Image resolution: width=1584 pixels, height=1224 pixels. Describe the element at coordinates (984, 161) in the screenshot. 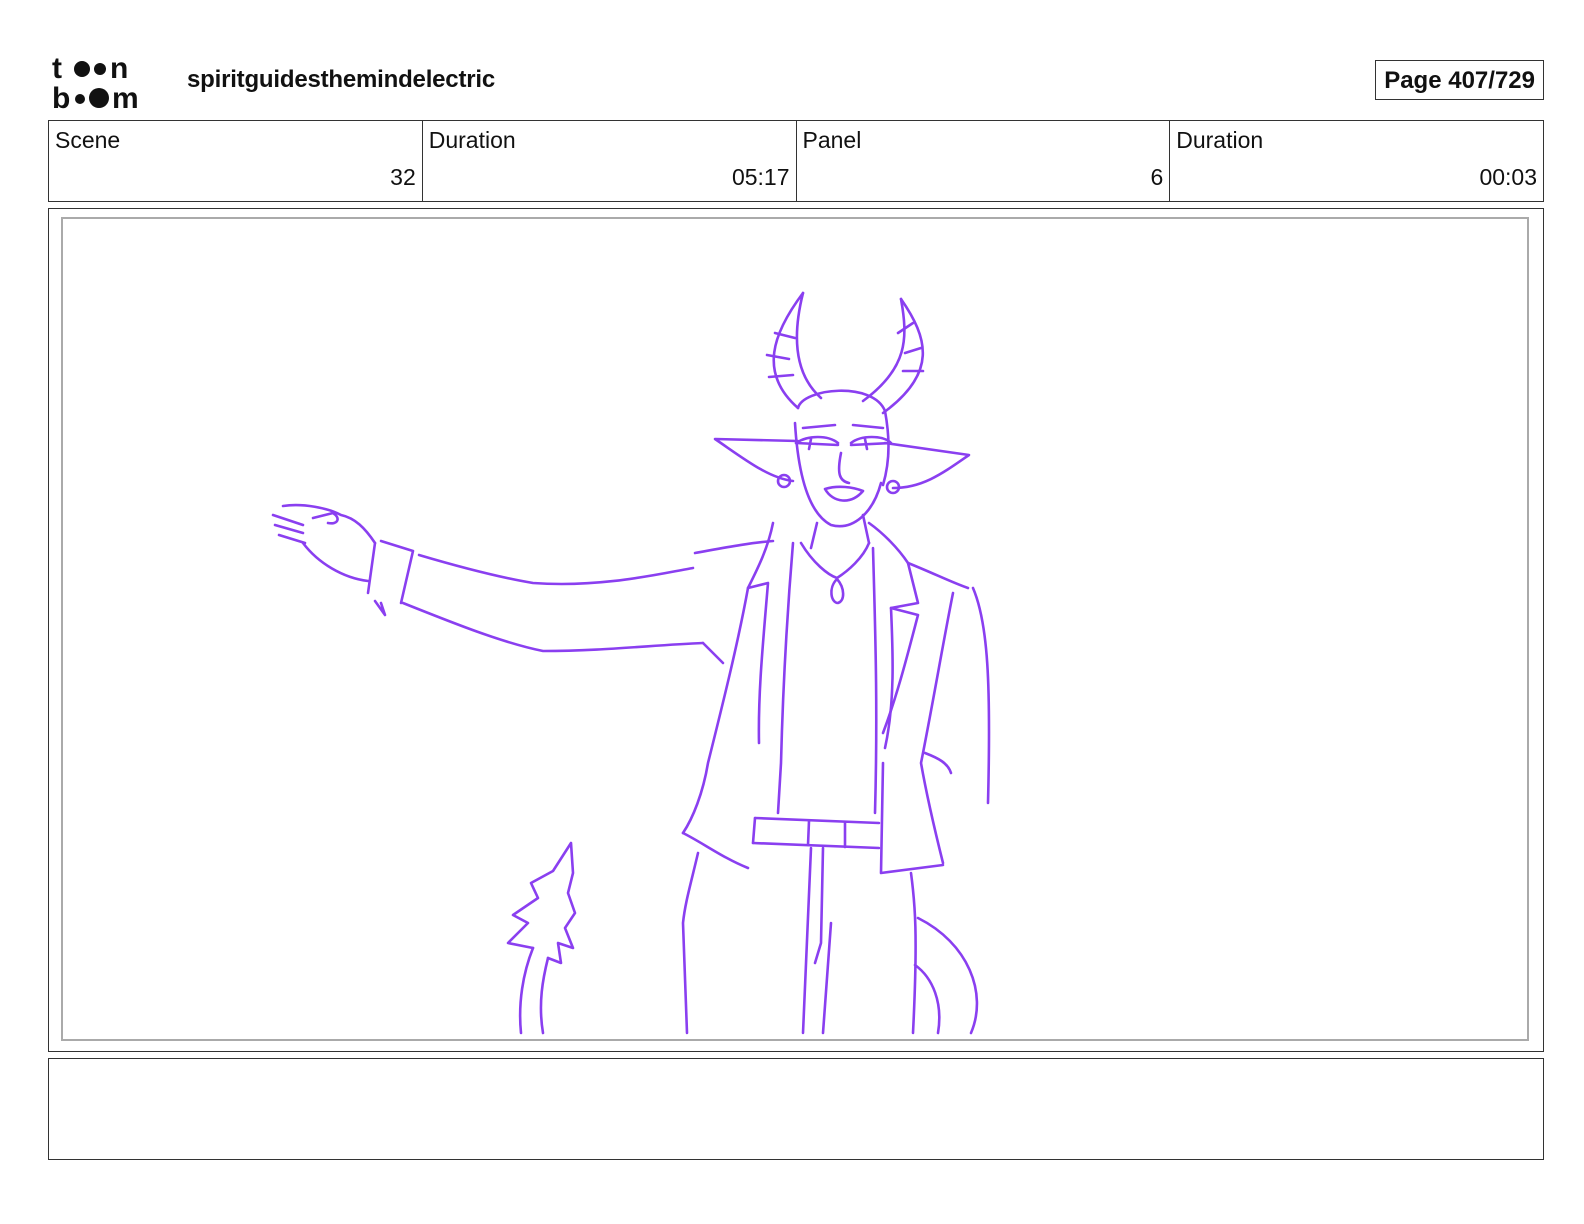

I see `panel-cell: Panel 6` at that location.